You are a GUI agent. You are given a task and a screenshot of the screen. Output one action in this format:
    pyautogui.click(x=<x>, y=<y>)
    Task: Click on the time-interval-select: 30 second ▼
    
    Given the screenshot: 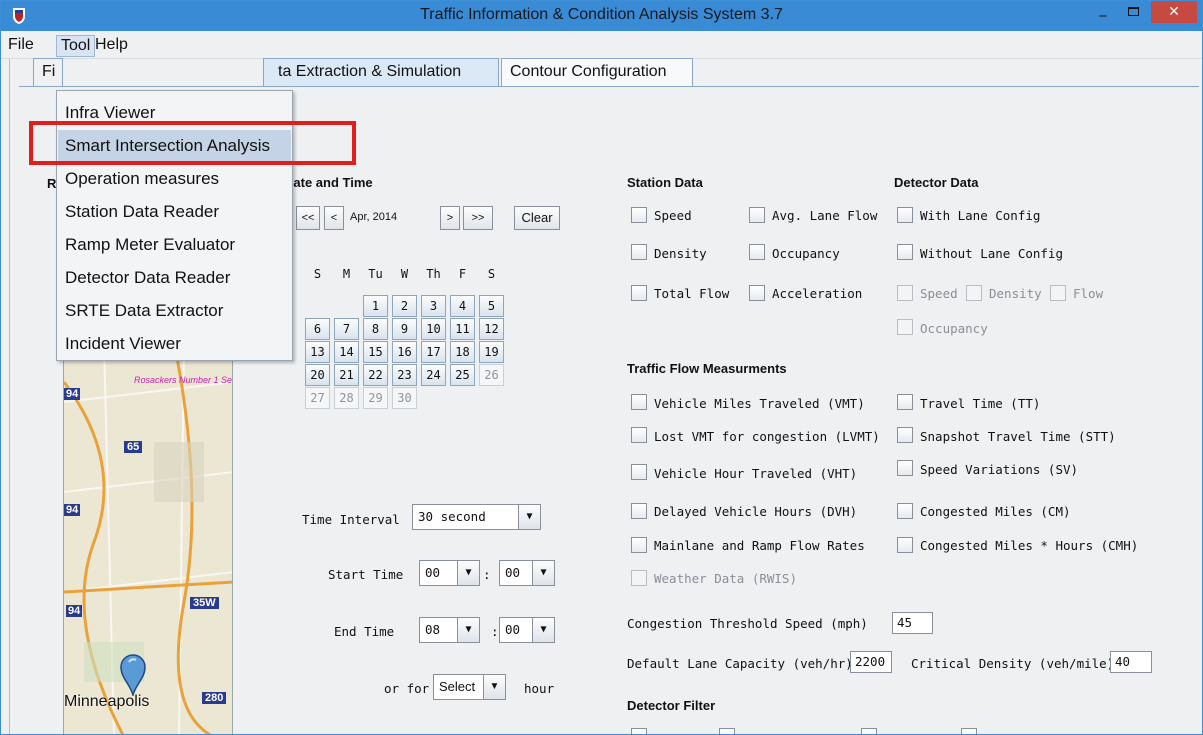 What is the action you would take?
    pyautogui.click(x=476, y=517)
    